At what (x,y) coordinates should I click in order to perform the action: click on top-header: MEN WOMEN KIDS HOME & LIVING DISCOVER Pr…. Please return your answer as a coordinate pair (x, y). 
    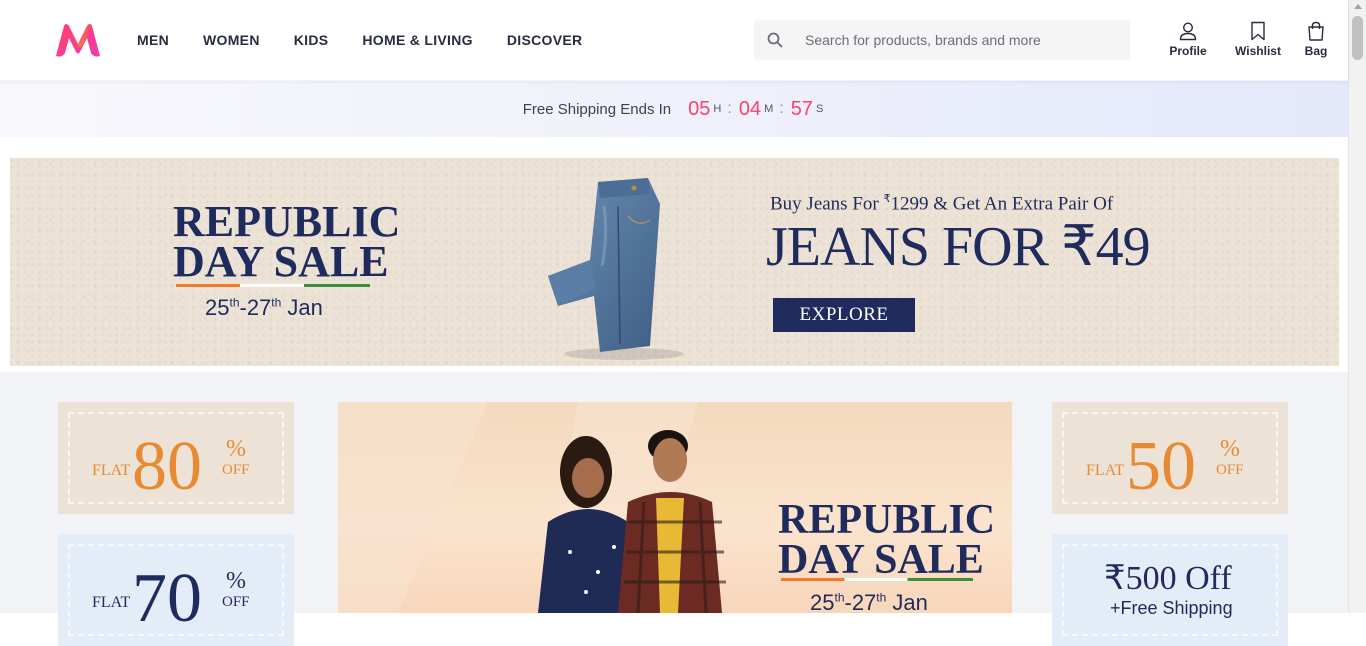
    Looking at the image, I should click on (674, 40).